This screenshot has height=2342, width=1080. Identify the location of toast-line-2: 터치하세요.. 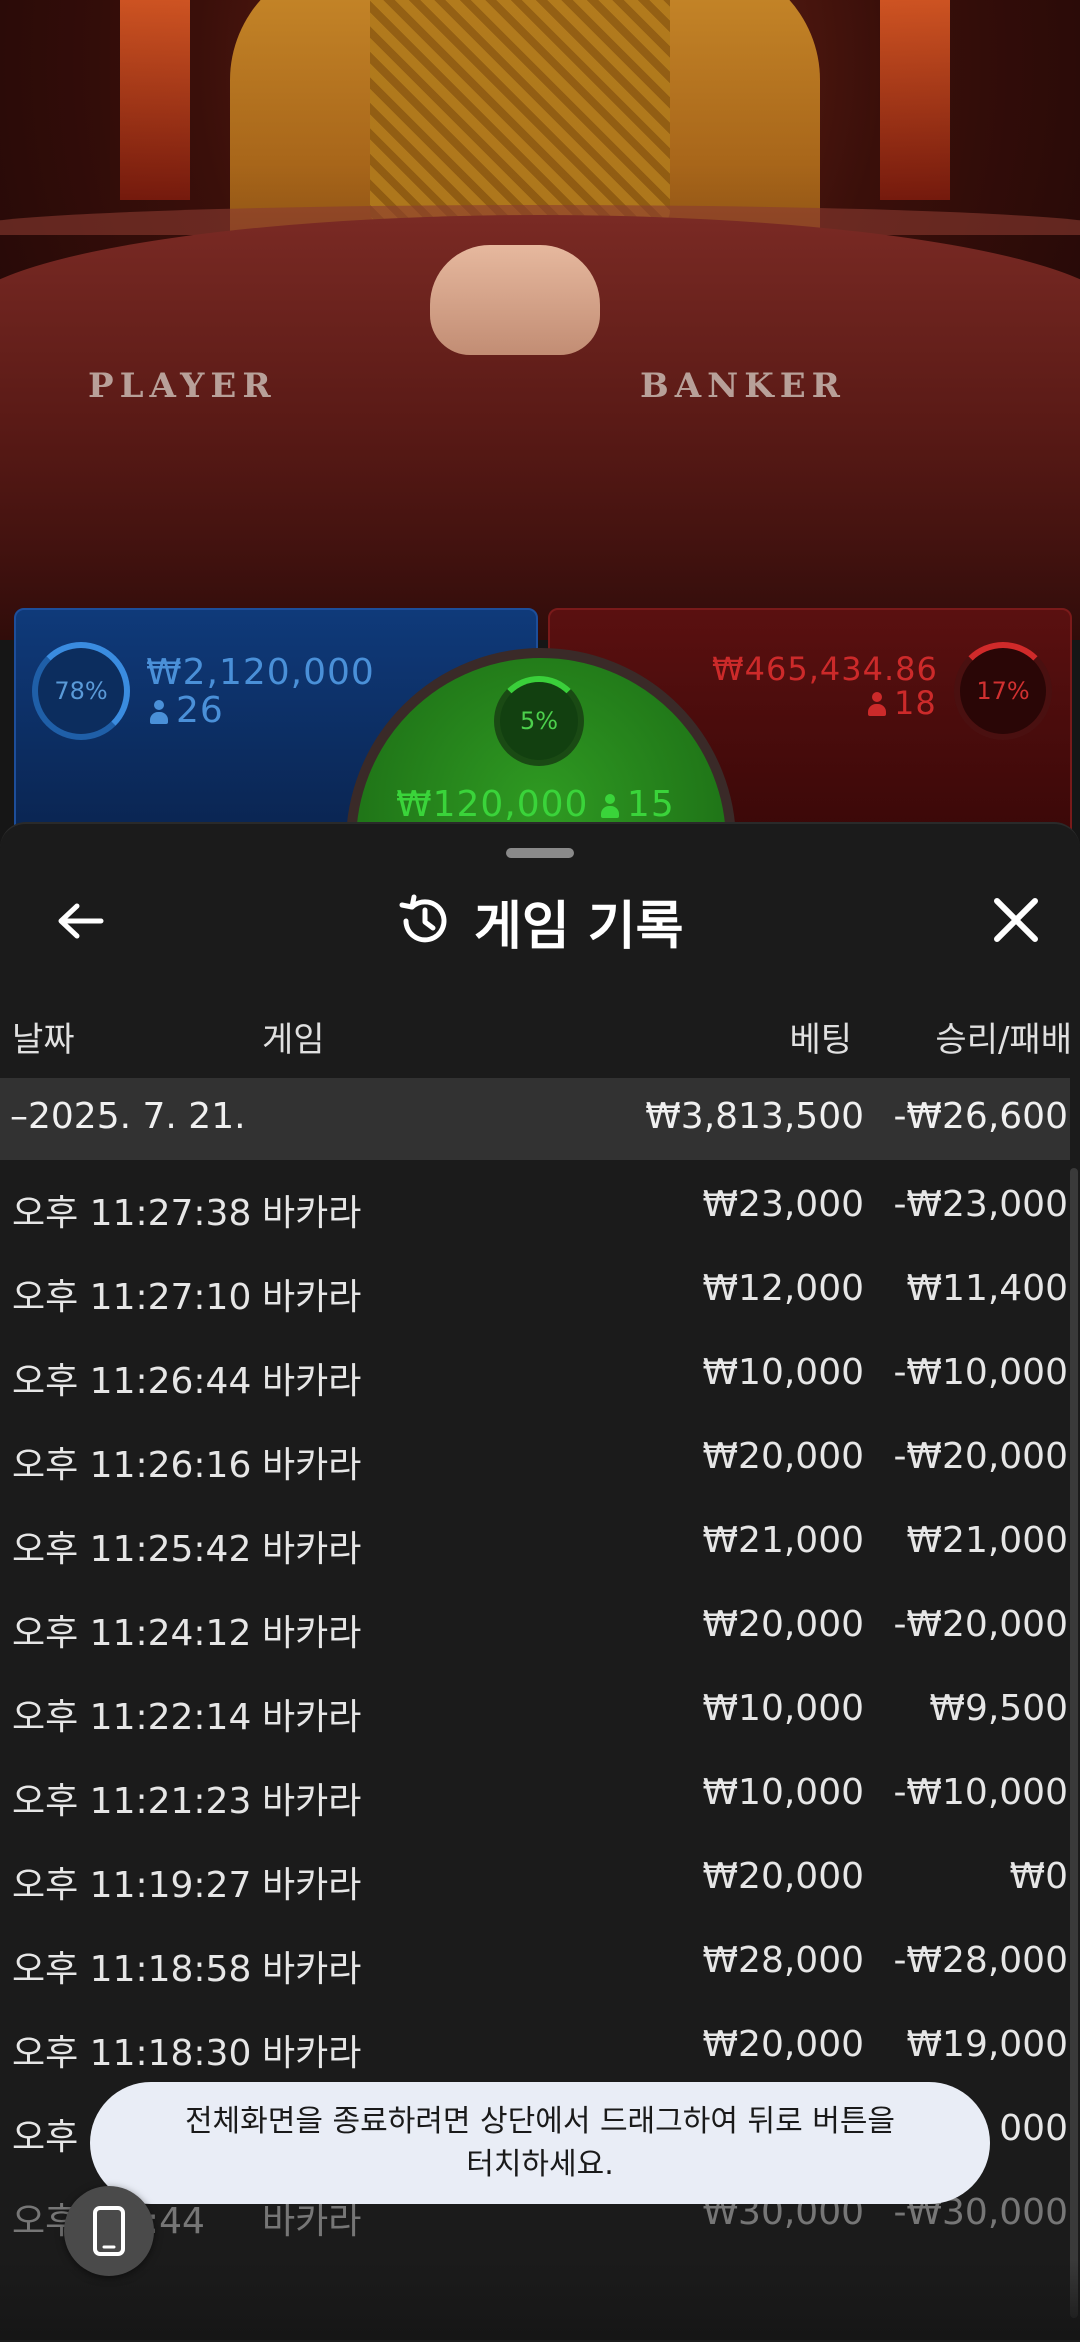
(540, 2164).